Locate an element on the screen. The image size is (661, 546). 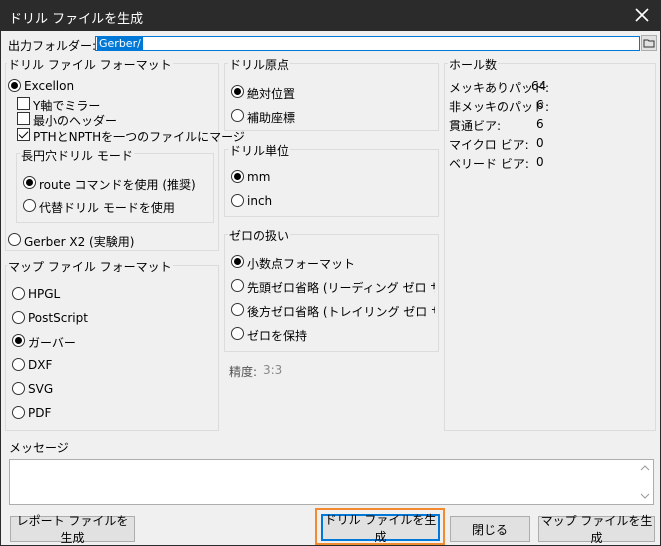
messages-scrollbar is located at coordinates (645, 482).